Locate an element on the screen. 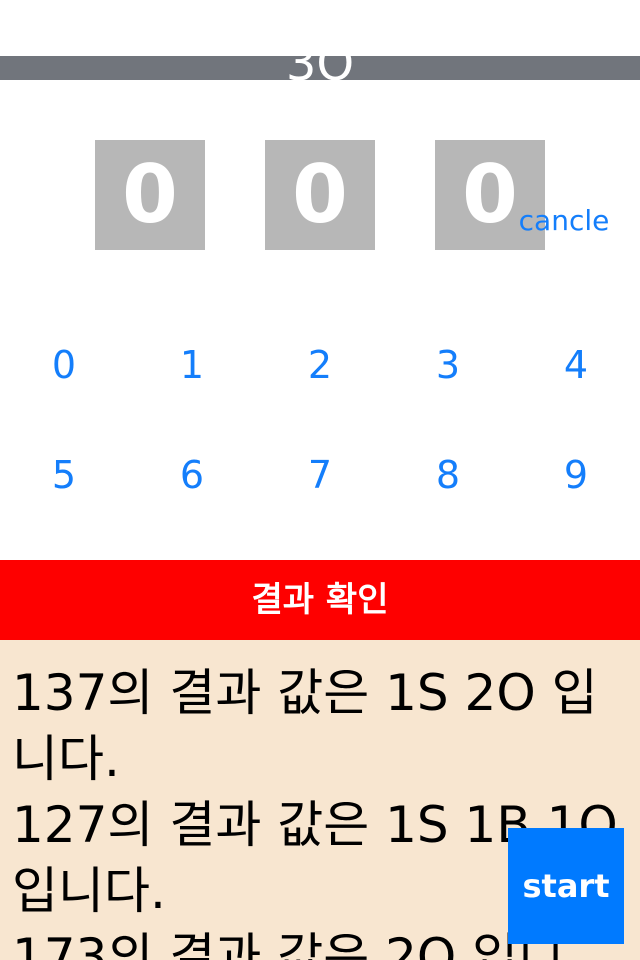  keypad-key-5: 5 is located at coordinates (64, 475).